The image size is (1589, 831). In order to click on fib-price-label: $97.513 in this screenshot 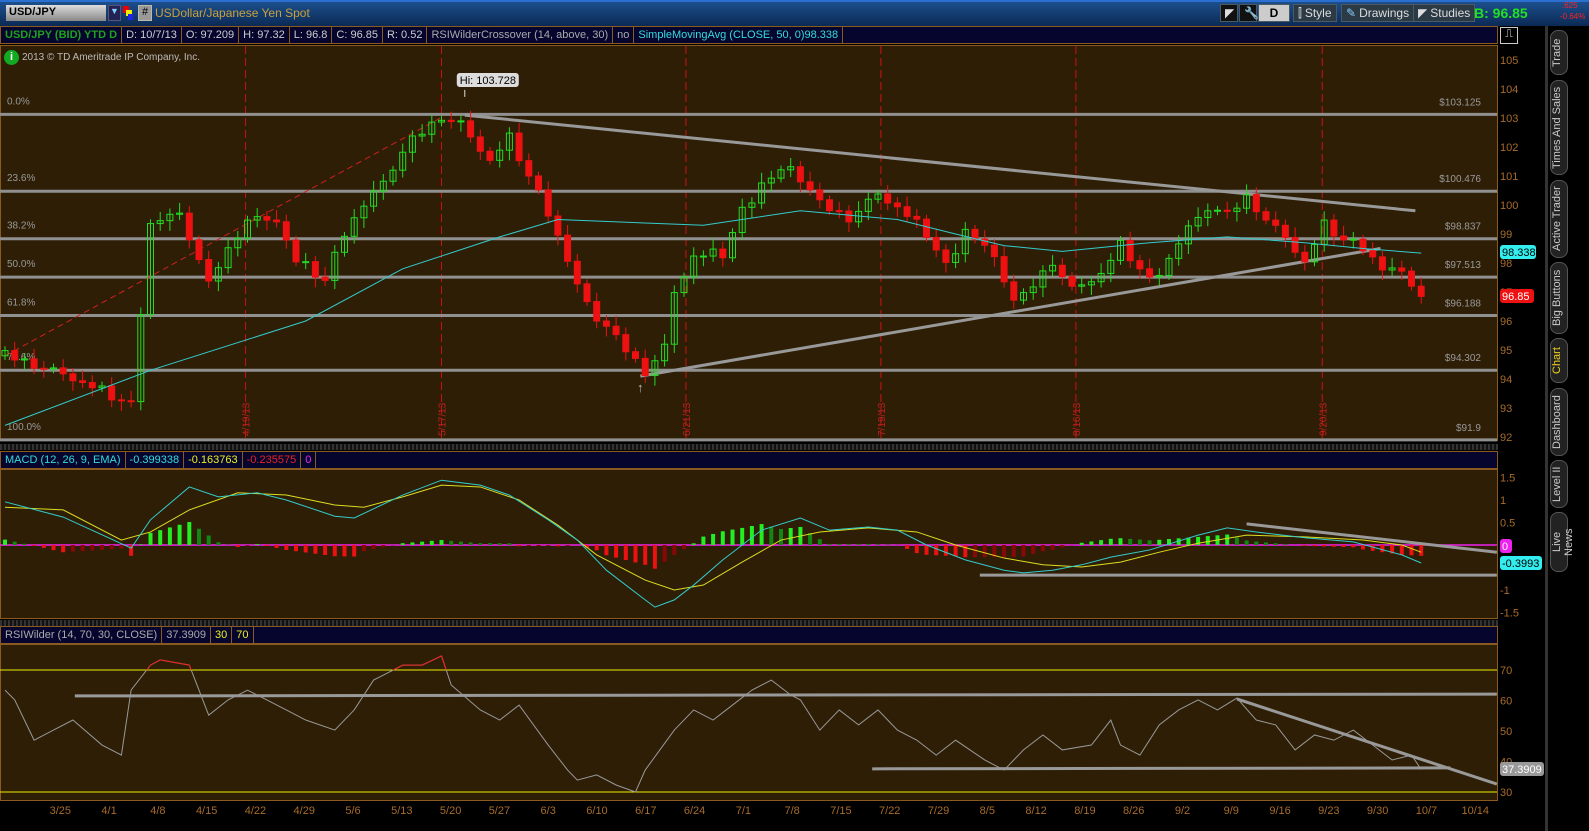, I will do `click(1463, 265)`.